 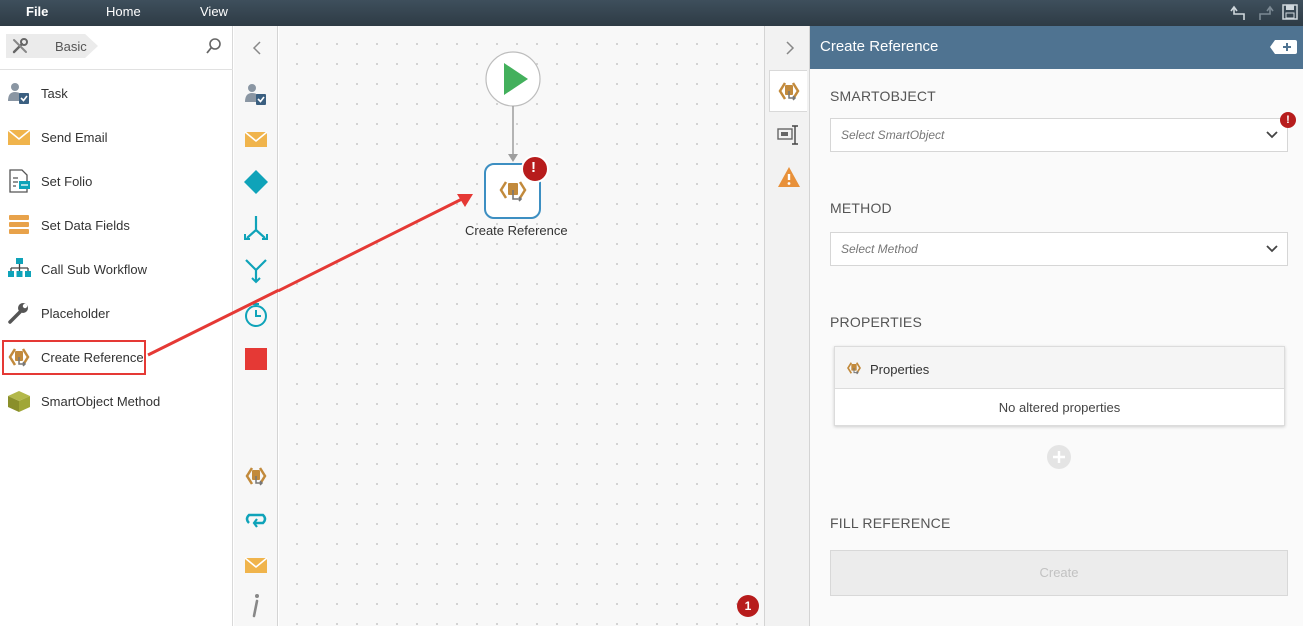 What do you see at coordinates (116, 313) in the screenshot?
I see `toolbox-item-placeholder: Placeholder` at bounding box center [116, 313].